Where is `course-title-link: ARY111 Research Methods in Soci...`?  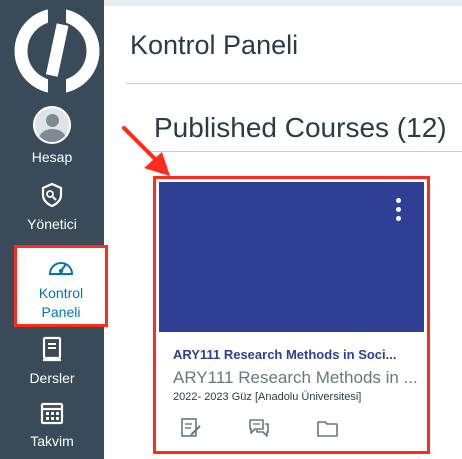
course-title-link: ARY111 Research Methods in Soci... is located at coordinates (295, 354).